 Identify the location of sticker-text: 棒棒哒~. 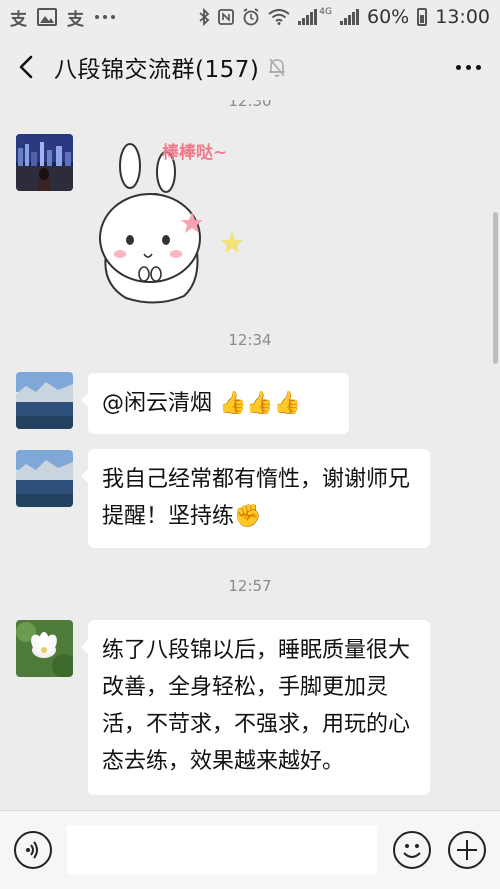
(195, 153).